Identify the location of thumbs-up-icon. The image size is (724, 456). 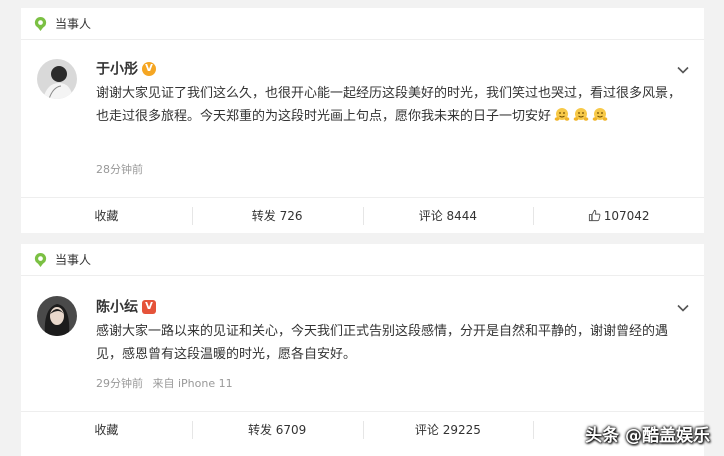
(594, 215).